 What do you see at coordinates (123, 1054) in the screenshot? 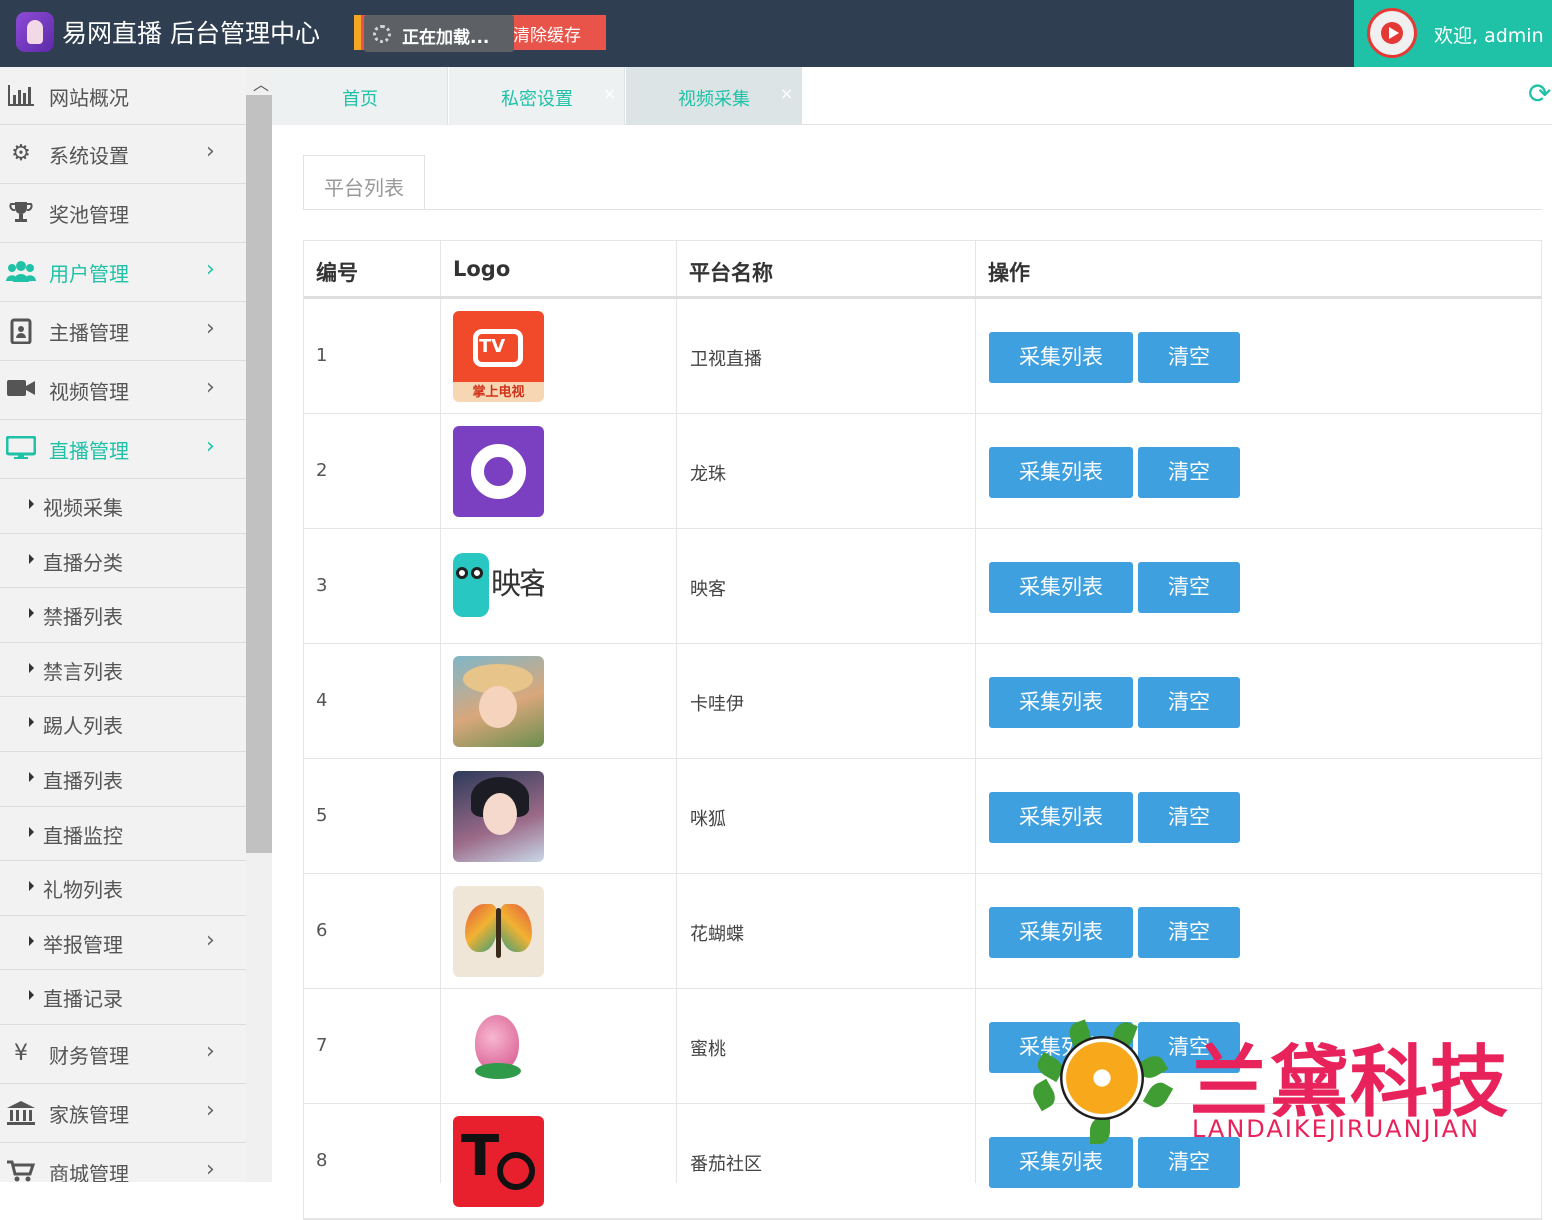
I see `sidebar-item-finance: ¥ 财务管理 ›` at bounding box center [123, 1054].